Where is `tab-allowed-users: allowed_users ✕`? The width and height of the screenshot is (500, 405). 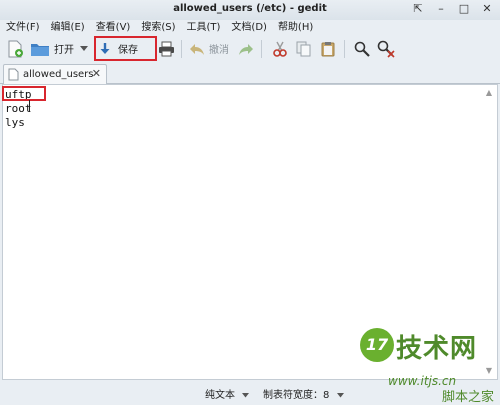
tab-allowed-users: allowed_users ✕ is located at coordinates (55, 74).